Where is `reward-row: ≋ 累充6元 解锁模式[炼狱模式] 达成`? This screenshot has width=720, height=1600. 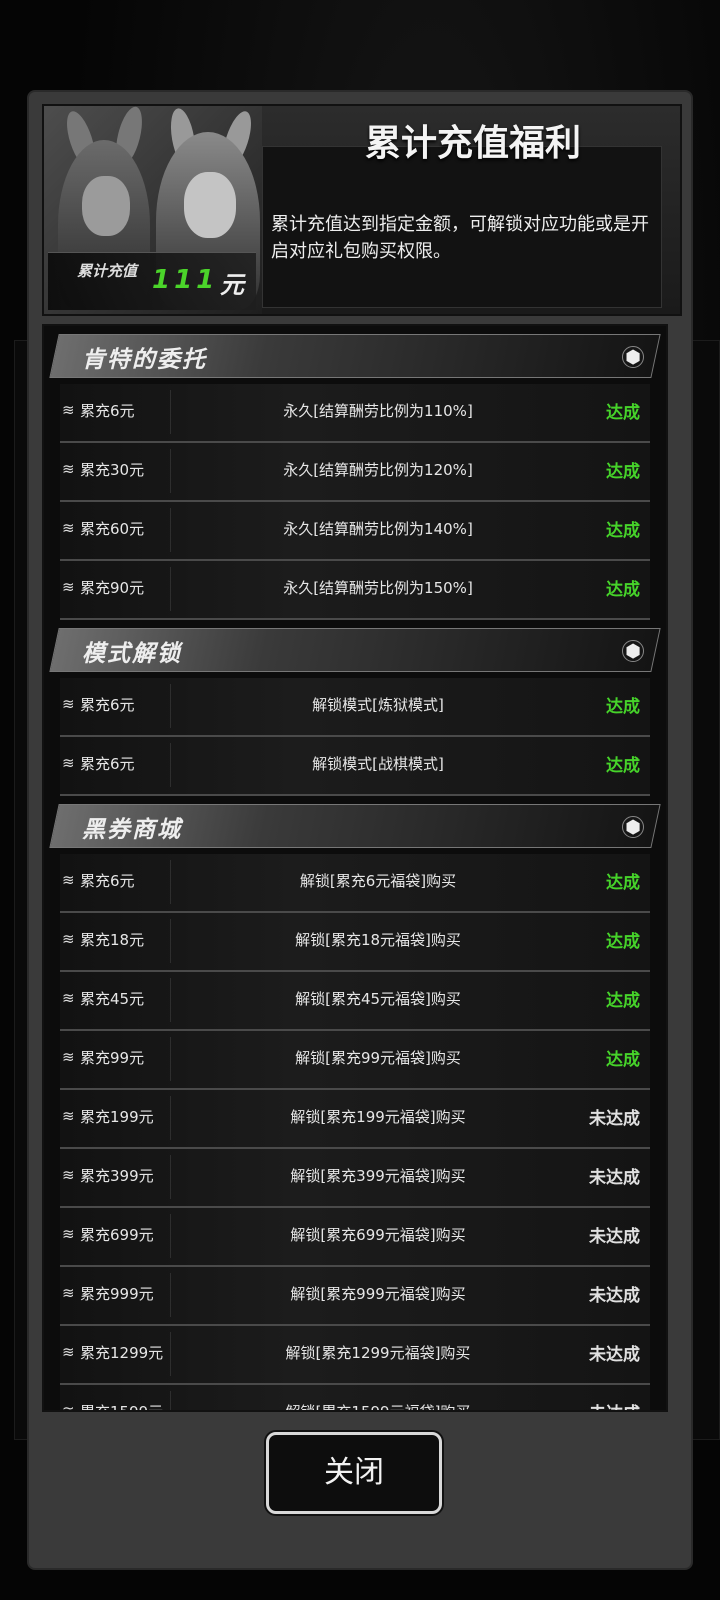 reward-row: ≋ 累充6元 解锁模式[炼狱模式] 达成 is located at coordinates (355, 707).